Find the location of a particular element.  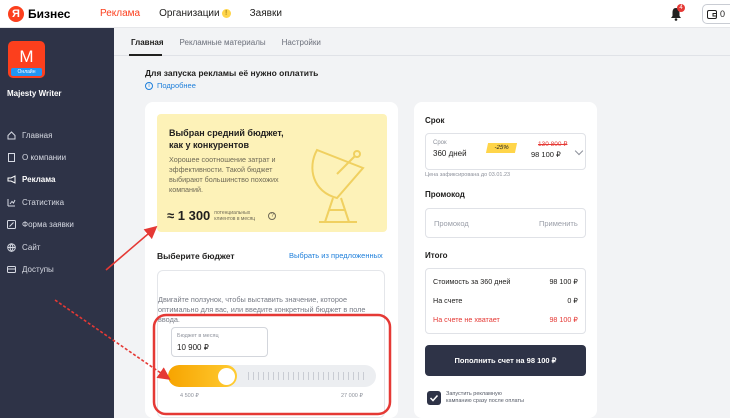

active-tab-indicator is located at coordinates (145, 55).